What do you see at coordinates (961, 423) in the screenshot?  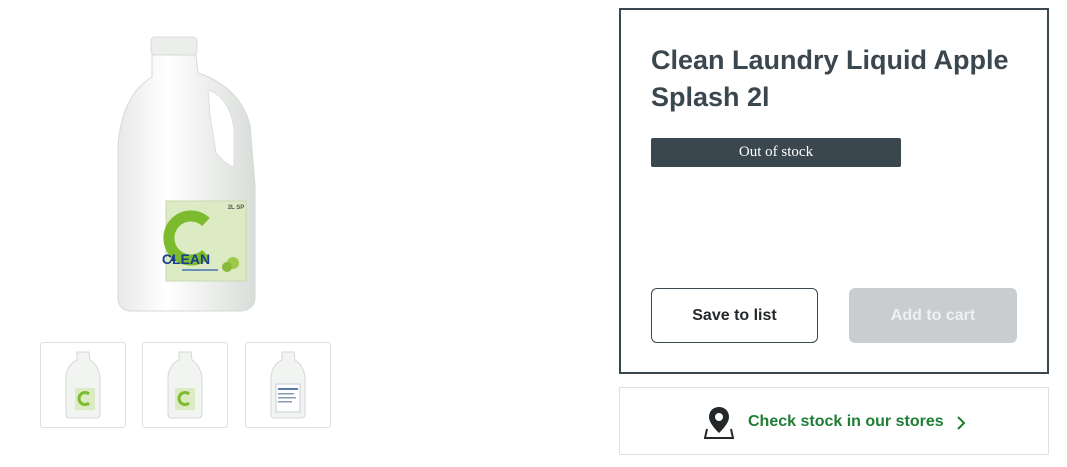 I see `chevron-right-icon` at bounding box center [961, 423].